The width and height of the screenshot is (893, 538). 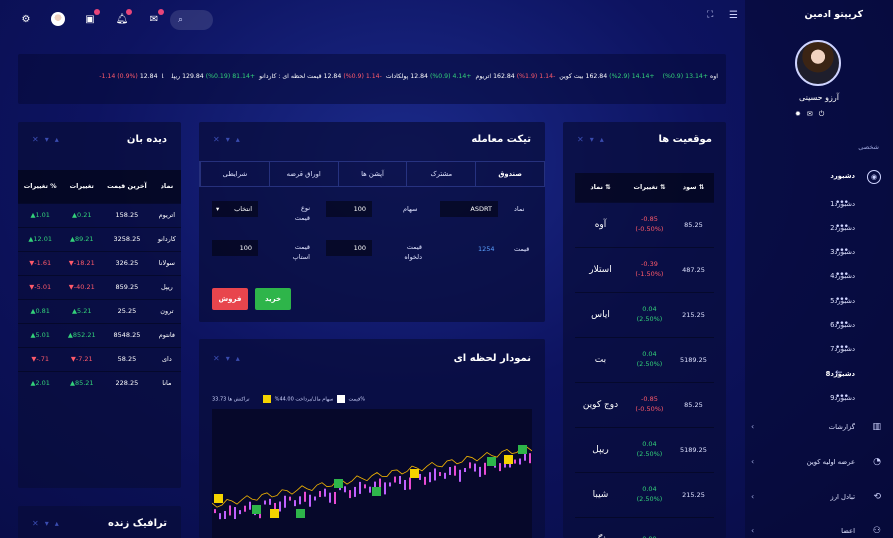 I want to click on sidebar-item: دشبورد3 •••, so click(x=819, y=254).